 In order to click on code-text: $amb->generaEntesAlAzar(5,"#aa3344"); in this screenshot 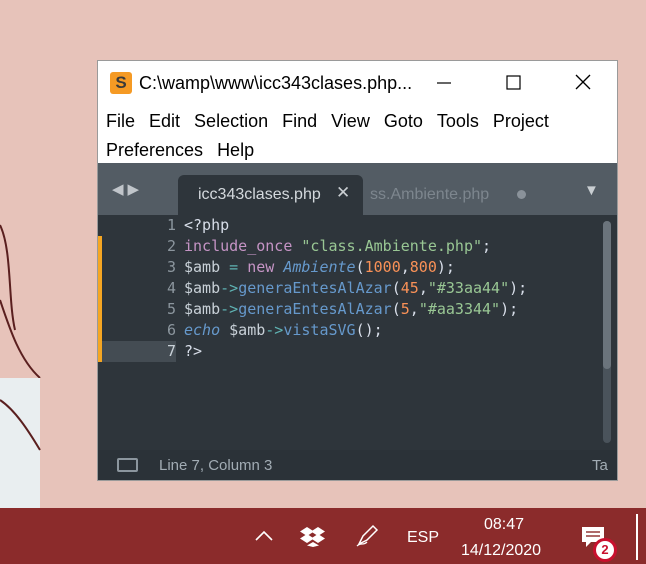, I will do `click(351, 309)`.